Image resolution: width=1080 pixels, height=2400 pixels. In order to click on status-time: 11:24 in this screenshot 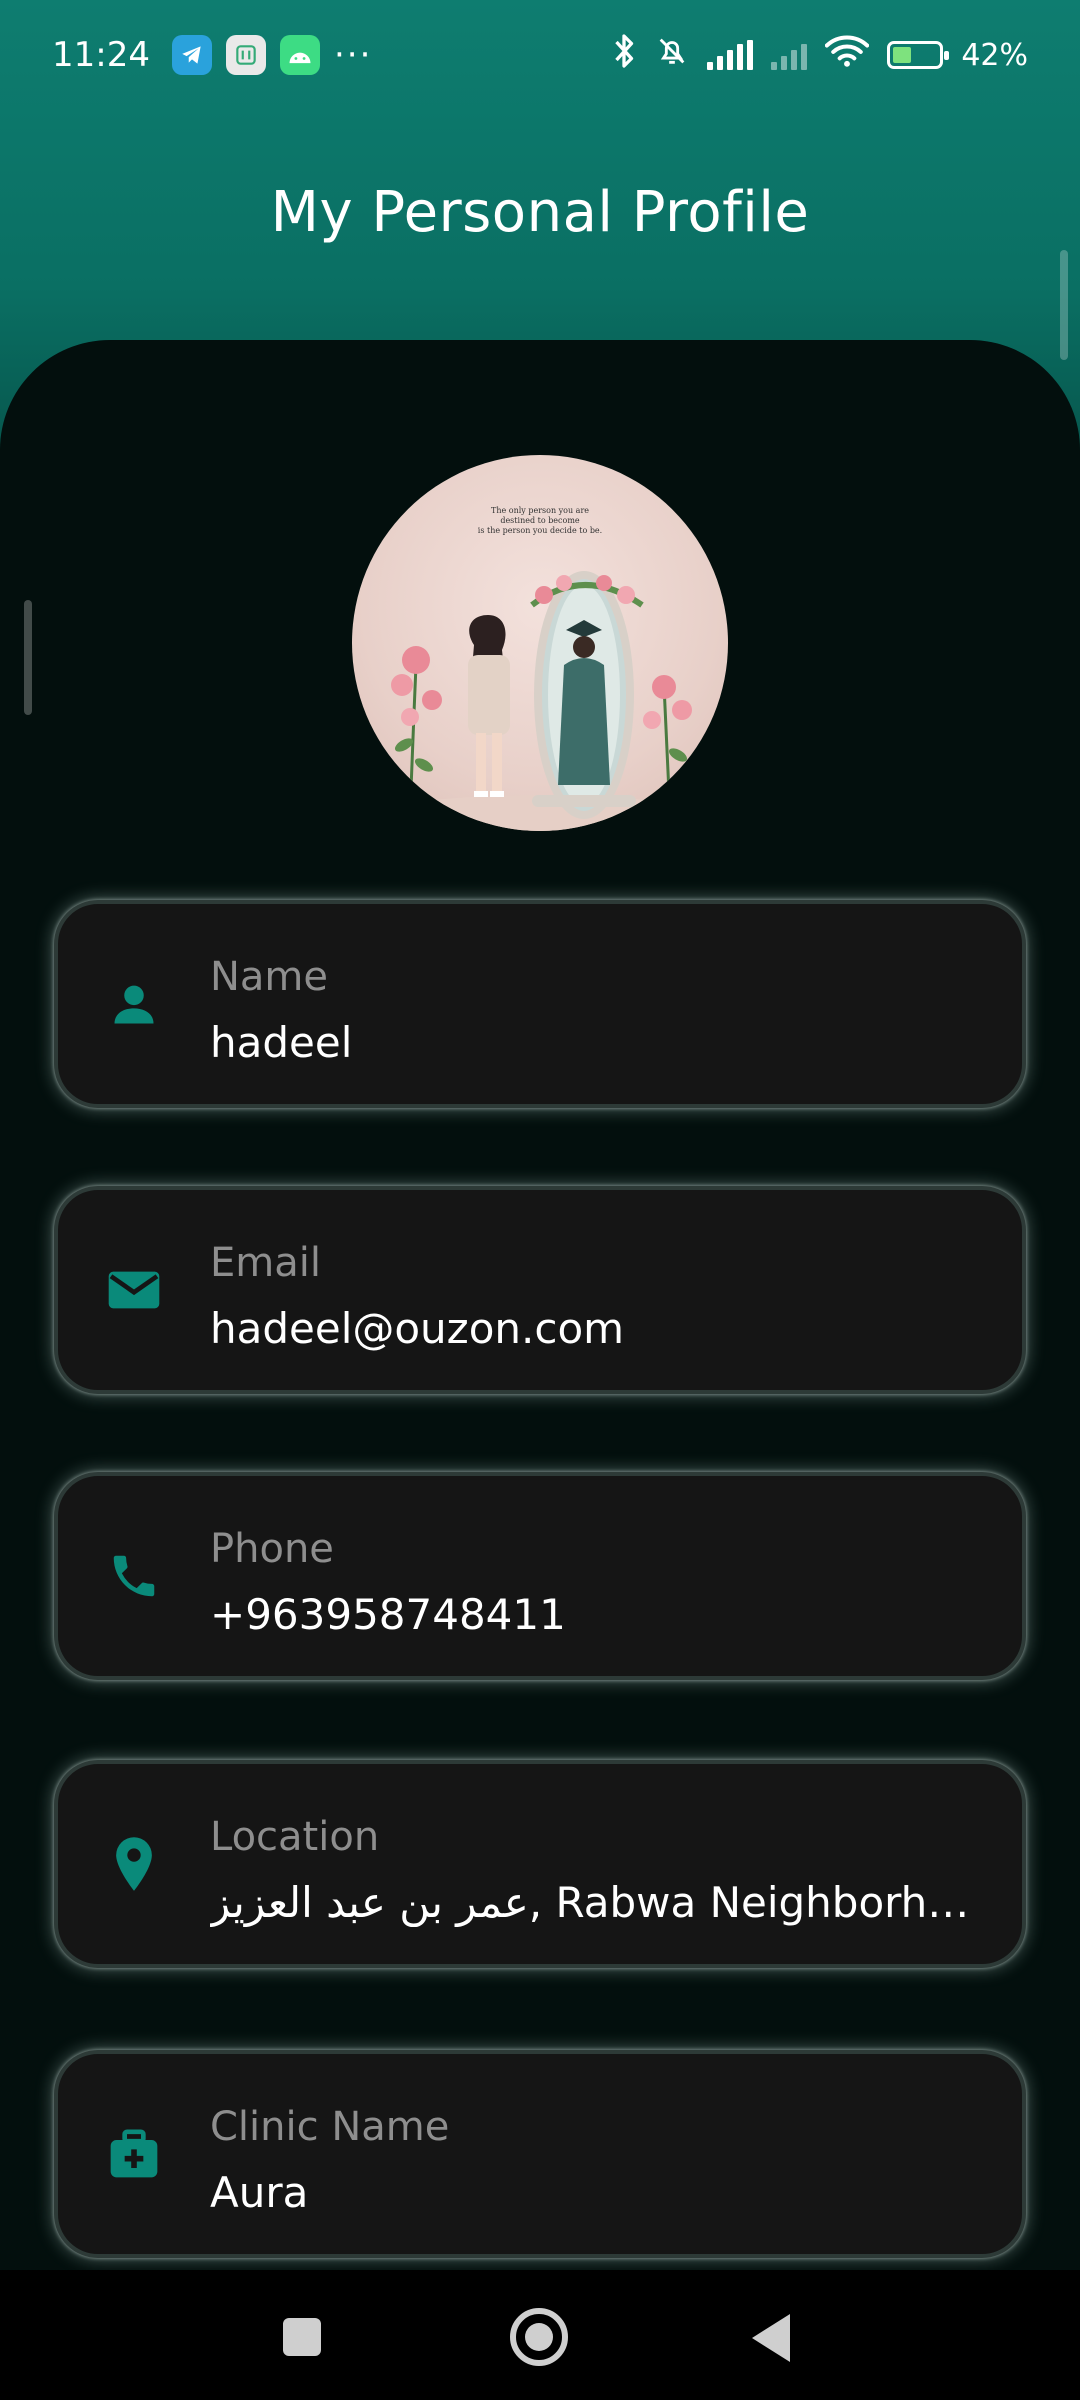, I will do `click(101, 55)`.